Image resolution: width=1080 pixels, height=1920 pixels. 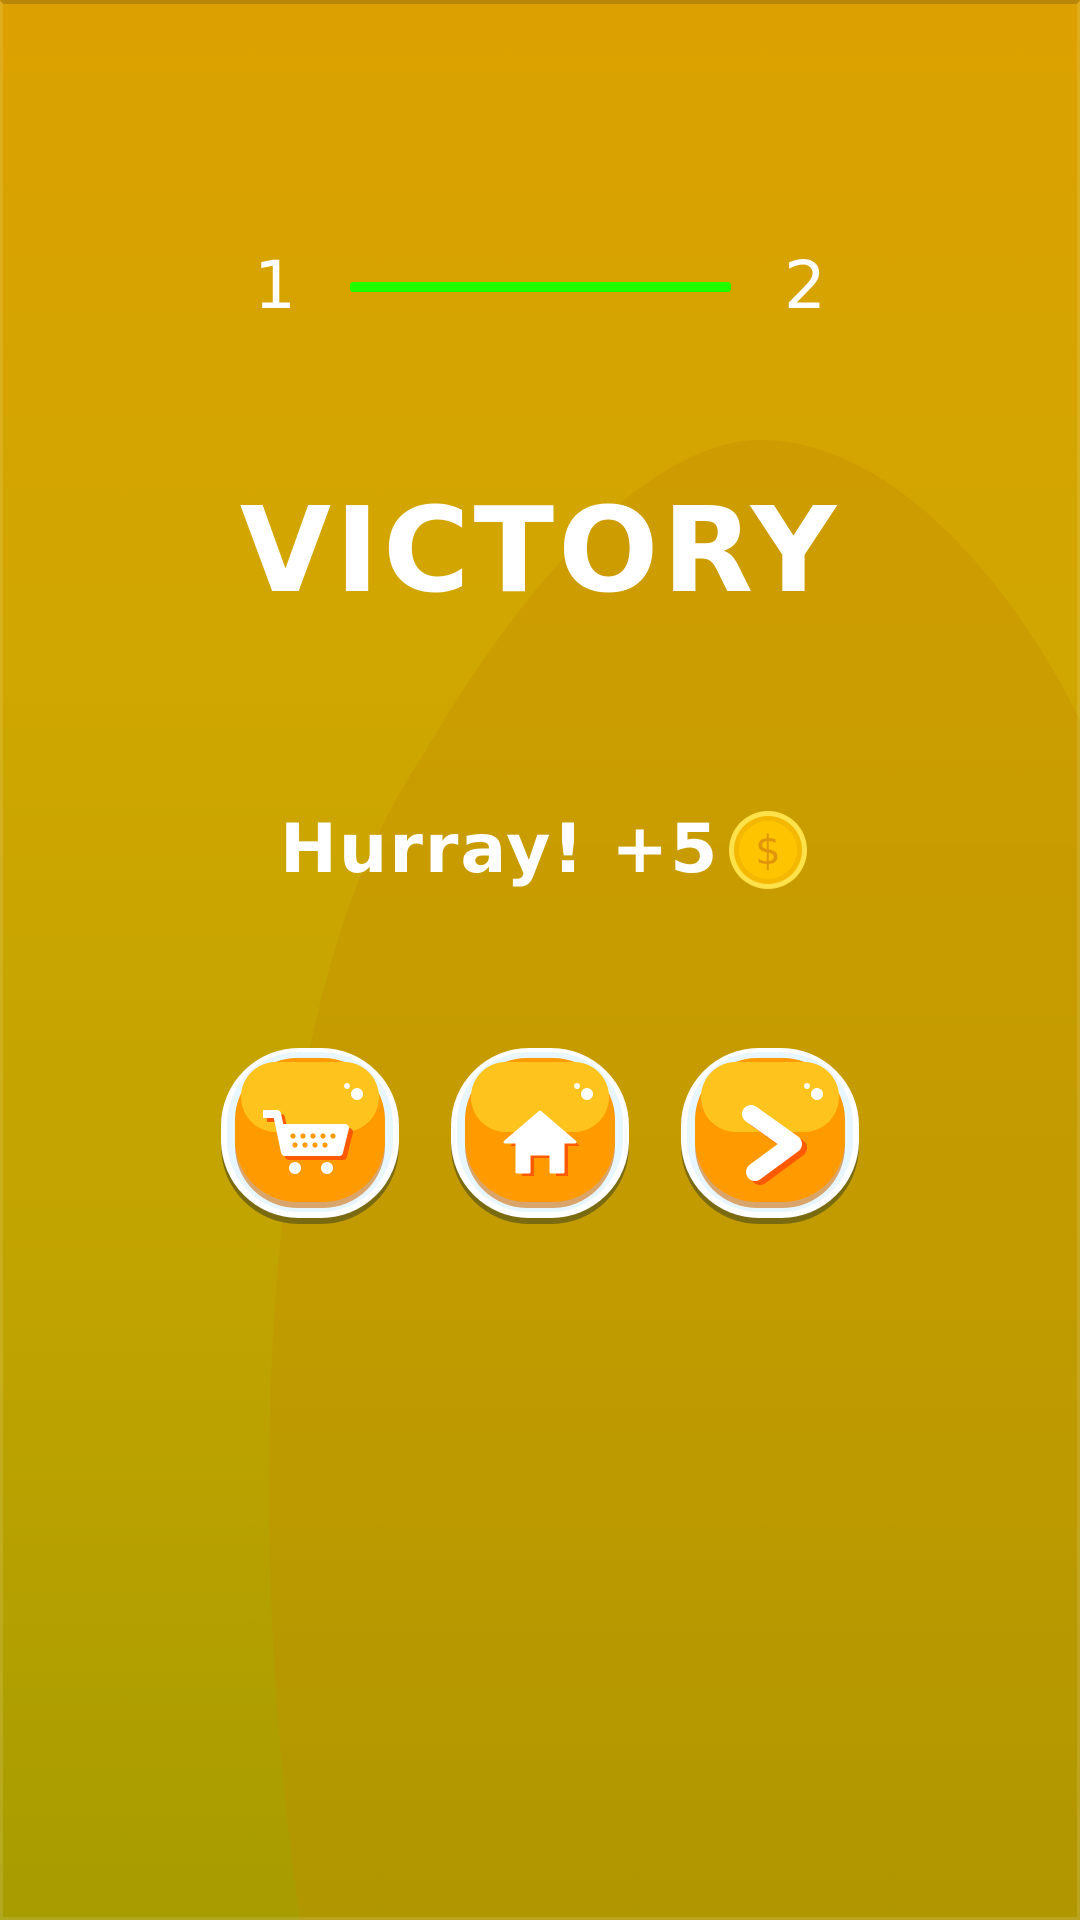 What do you see at coordinates (310, 1137) in the screenshot?
I see `shop-button` at bounding box center [310, 1137].